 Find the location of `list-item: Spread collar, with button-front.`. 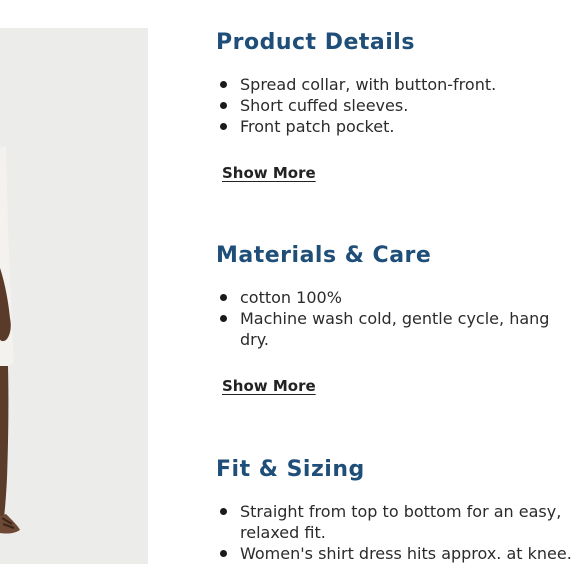

list-item: Spread collar, with button-front. is located at coordinates (398, 84).